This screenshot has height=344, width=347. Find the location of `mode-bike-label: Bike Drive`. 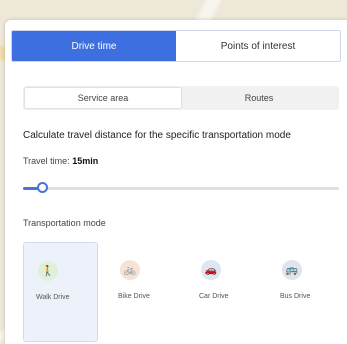

mode-bike-label: Bike Drive is located at coordinates (134, 296).